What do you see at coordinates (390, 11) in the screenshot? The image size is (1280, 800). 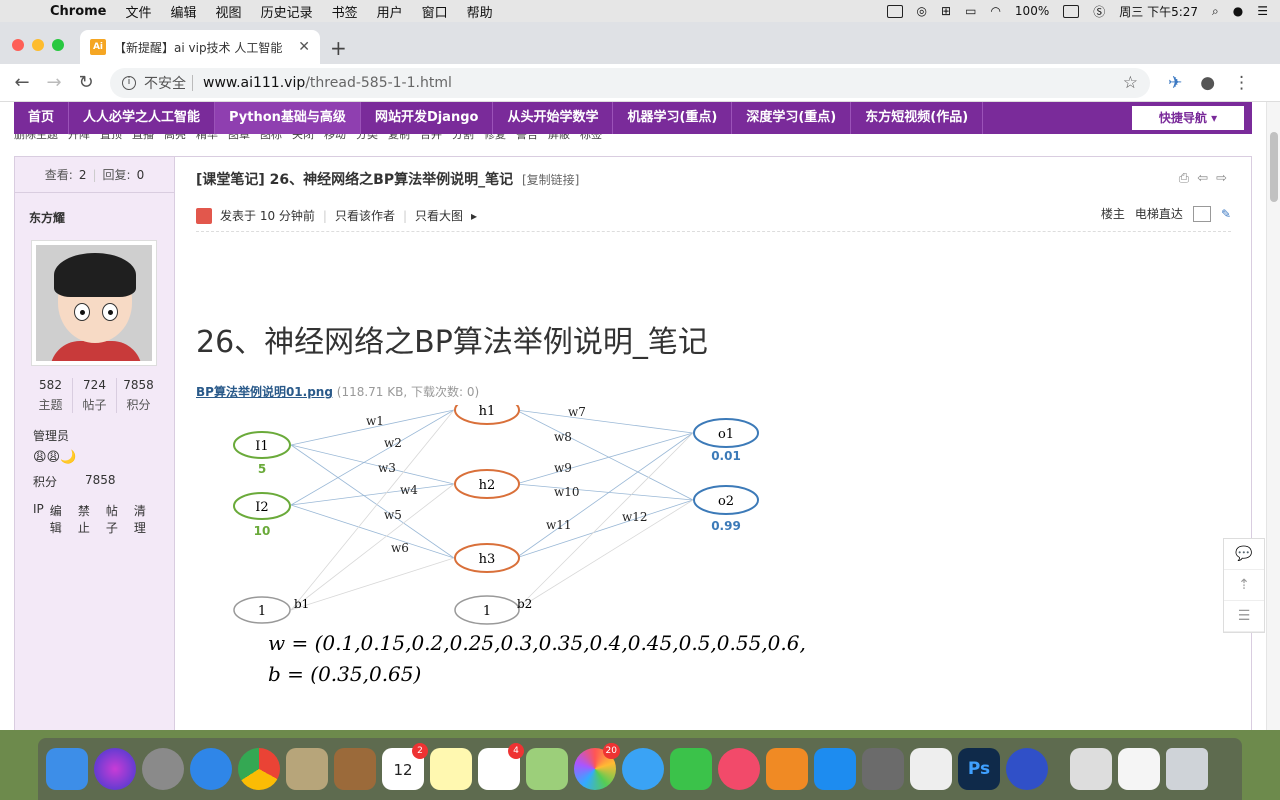 I see `menu-people: 用户` at bounding box center [390, 11].